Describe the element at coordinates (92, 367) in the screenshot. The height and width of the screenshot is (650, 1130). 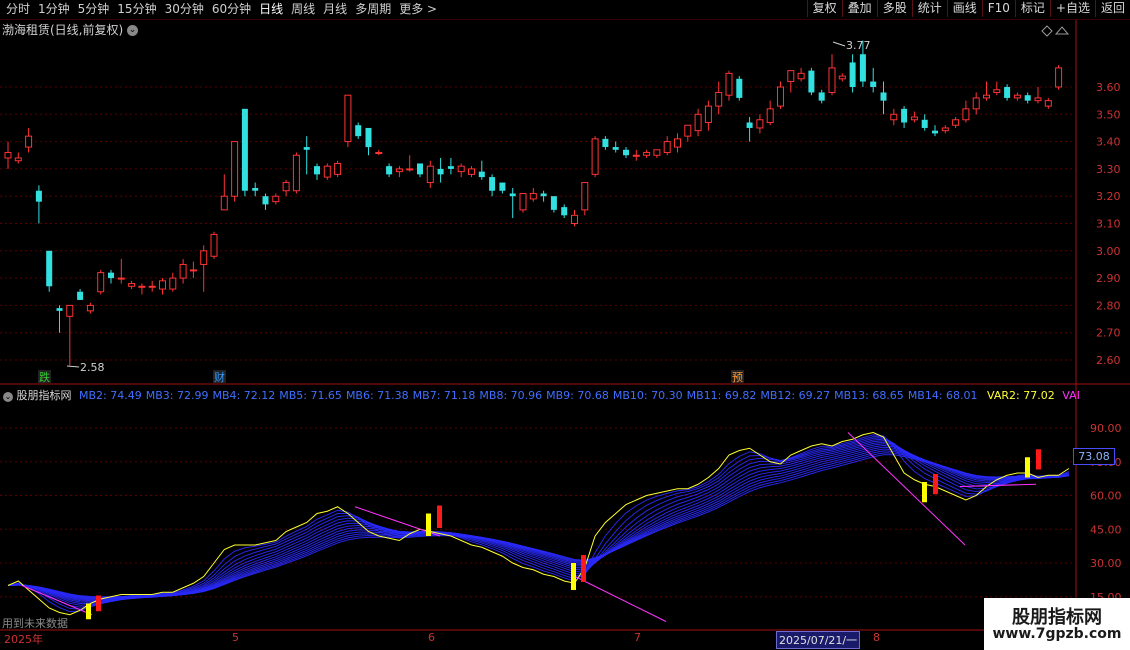
I see `low-price-label: 2.58` at that location.